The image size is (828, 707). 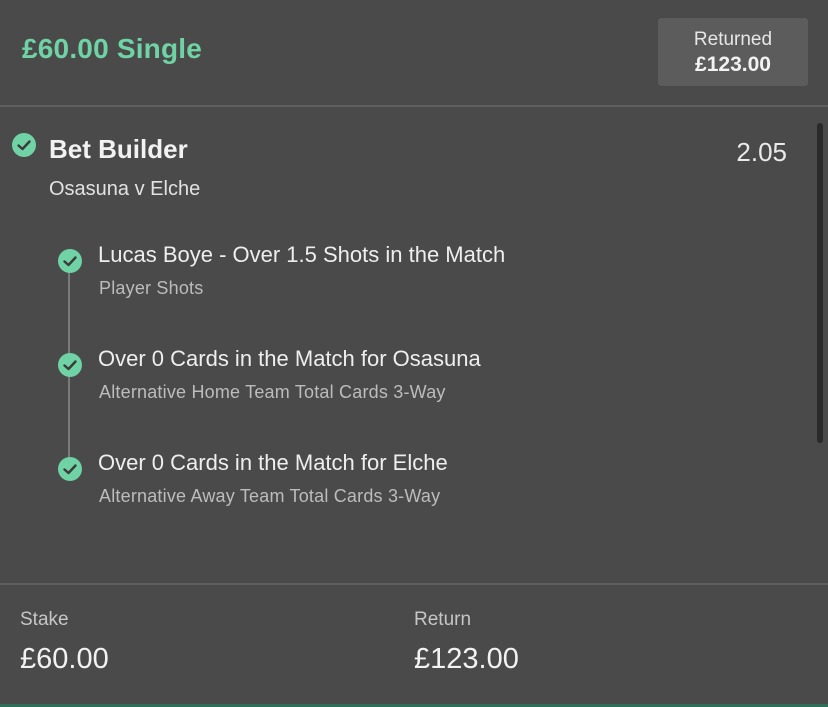 What do you see at coordinates (733, 64) in the screenshot?
I see `returned-amount: £123.00` at bounding box center [733, 64].